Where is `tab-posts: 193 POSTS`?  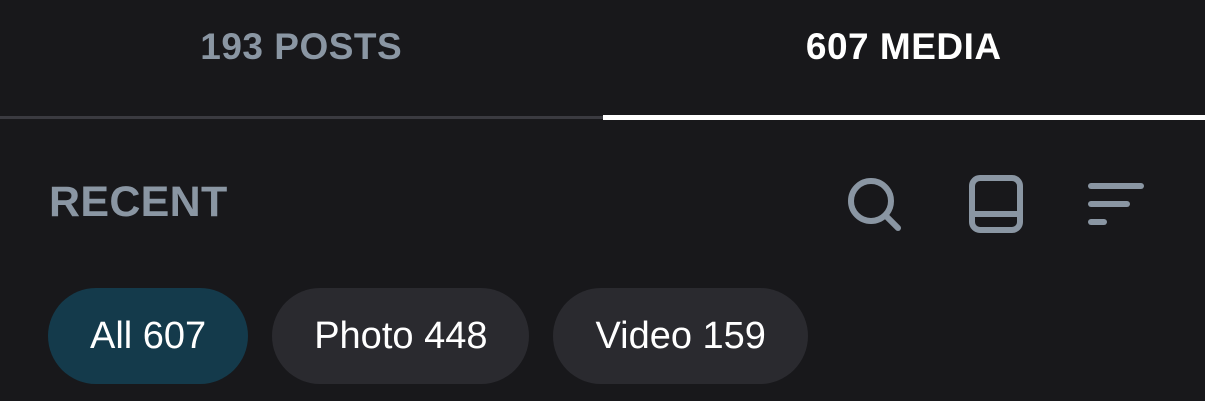 tab-posts: 193 POSTS is located at coordinates (301, 47).